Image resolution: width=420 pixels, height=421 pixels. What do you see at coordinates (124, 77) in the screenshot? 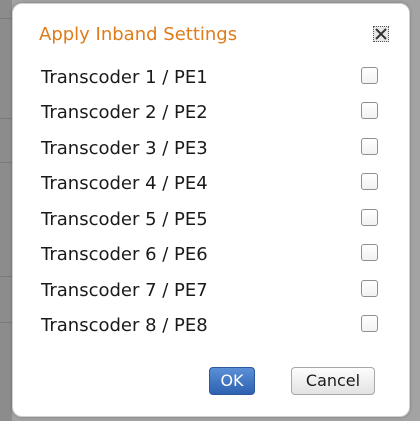
I see `transcoder-label: Transcoder 1 / PE1` at bounding box center [124, 77].